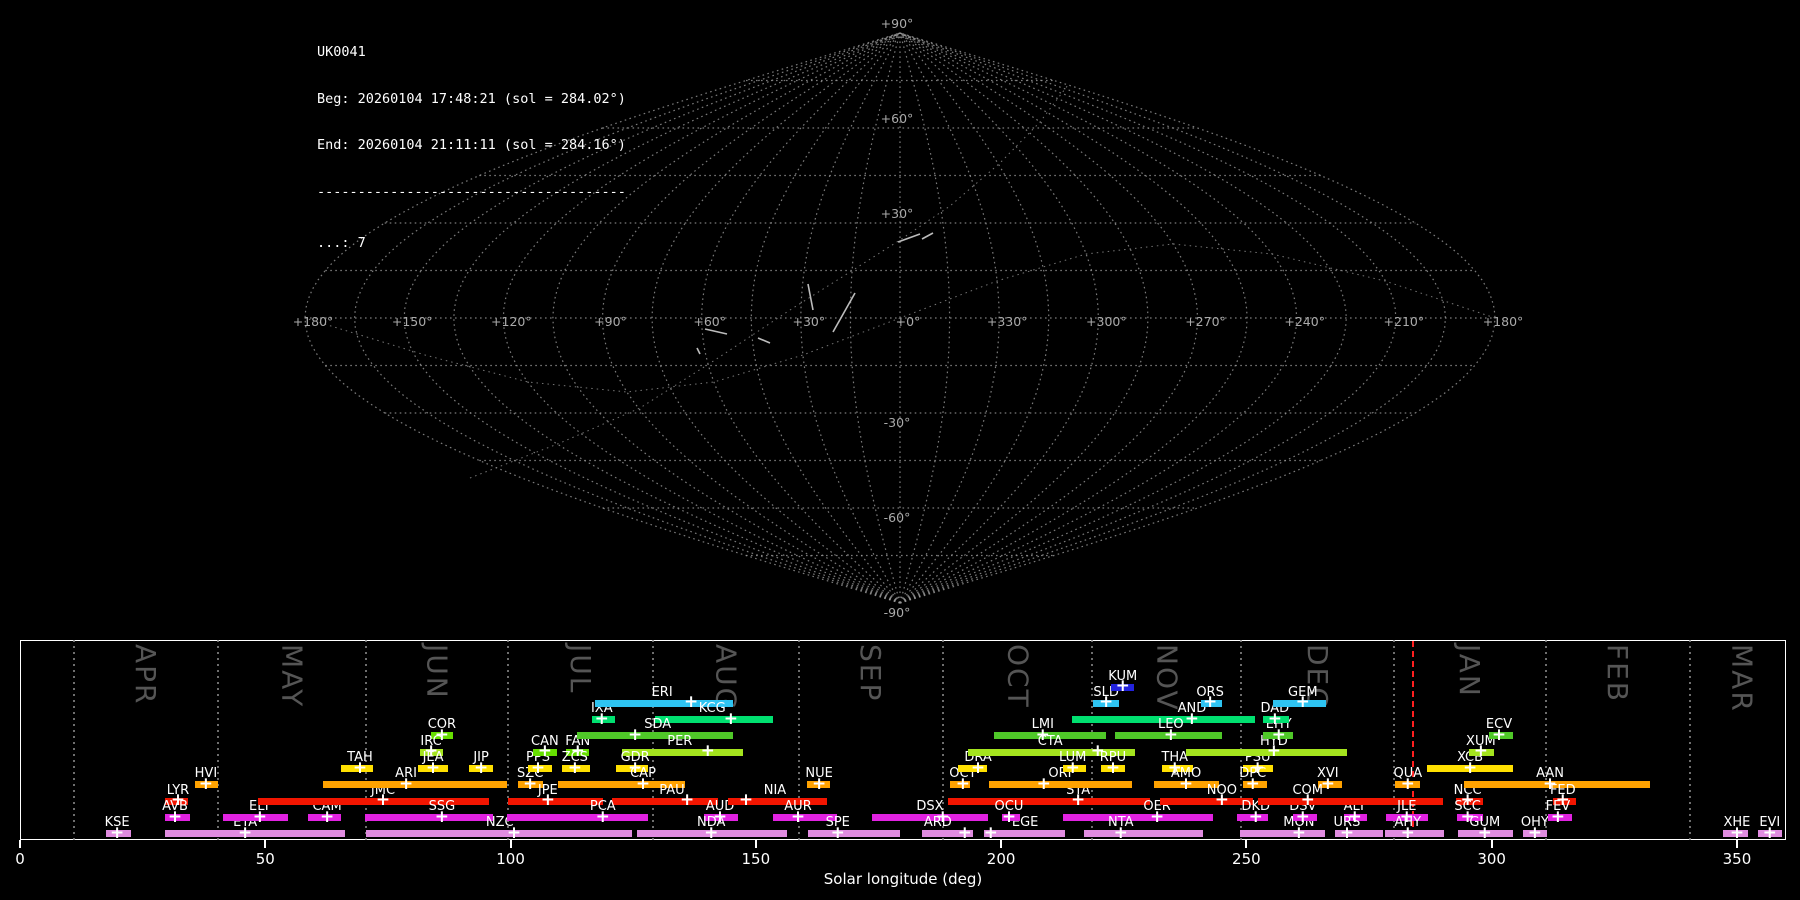 The height and width of the screenshot is (900, 1800). I want to click on sky-lon-label: +330°, so click(1007, 321).